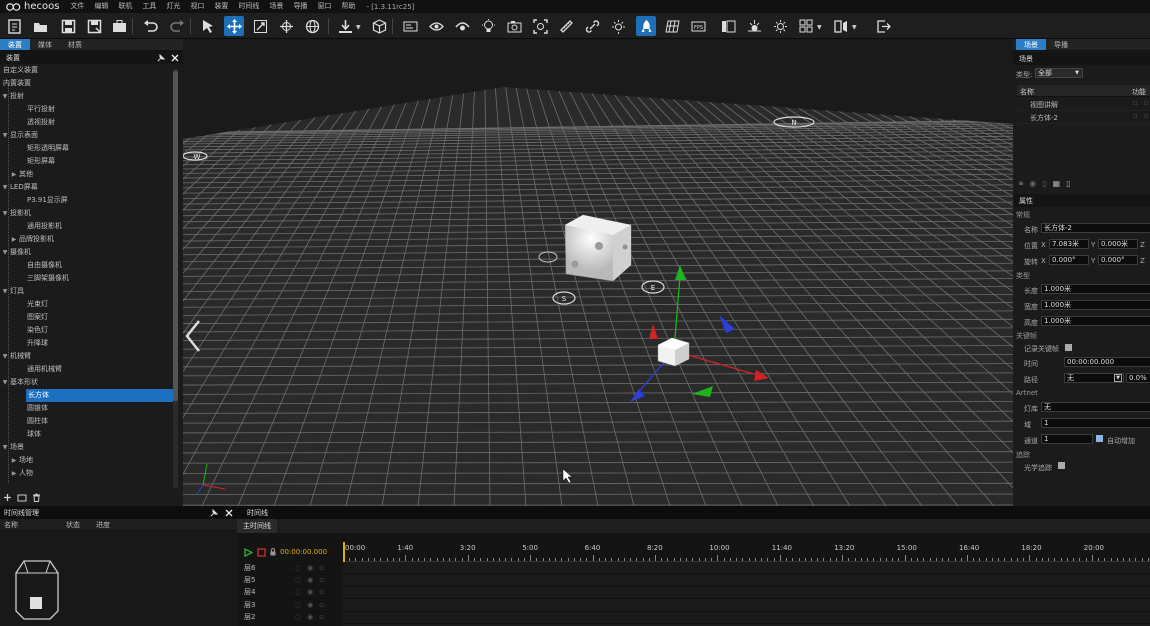 The image size is (1150, 626). Describe the element at coordinates (1138, 378) in the screenshot. I see `path-percent-input: 0.0%` at that location.